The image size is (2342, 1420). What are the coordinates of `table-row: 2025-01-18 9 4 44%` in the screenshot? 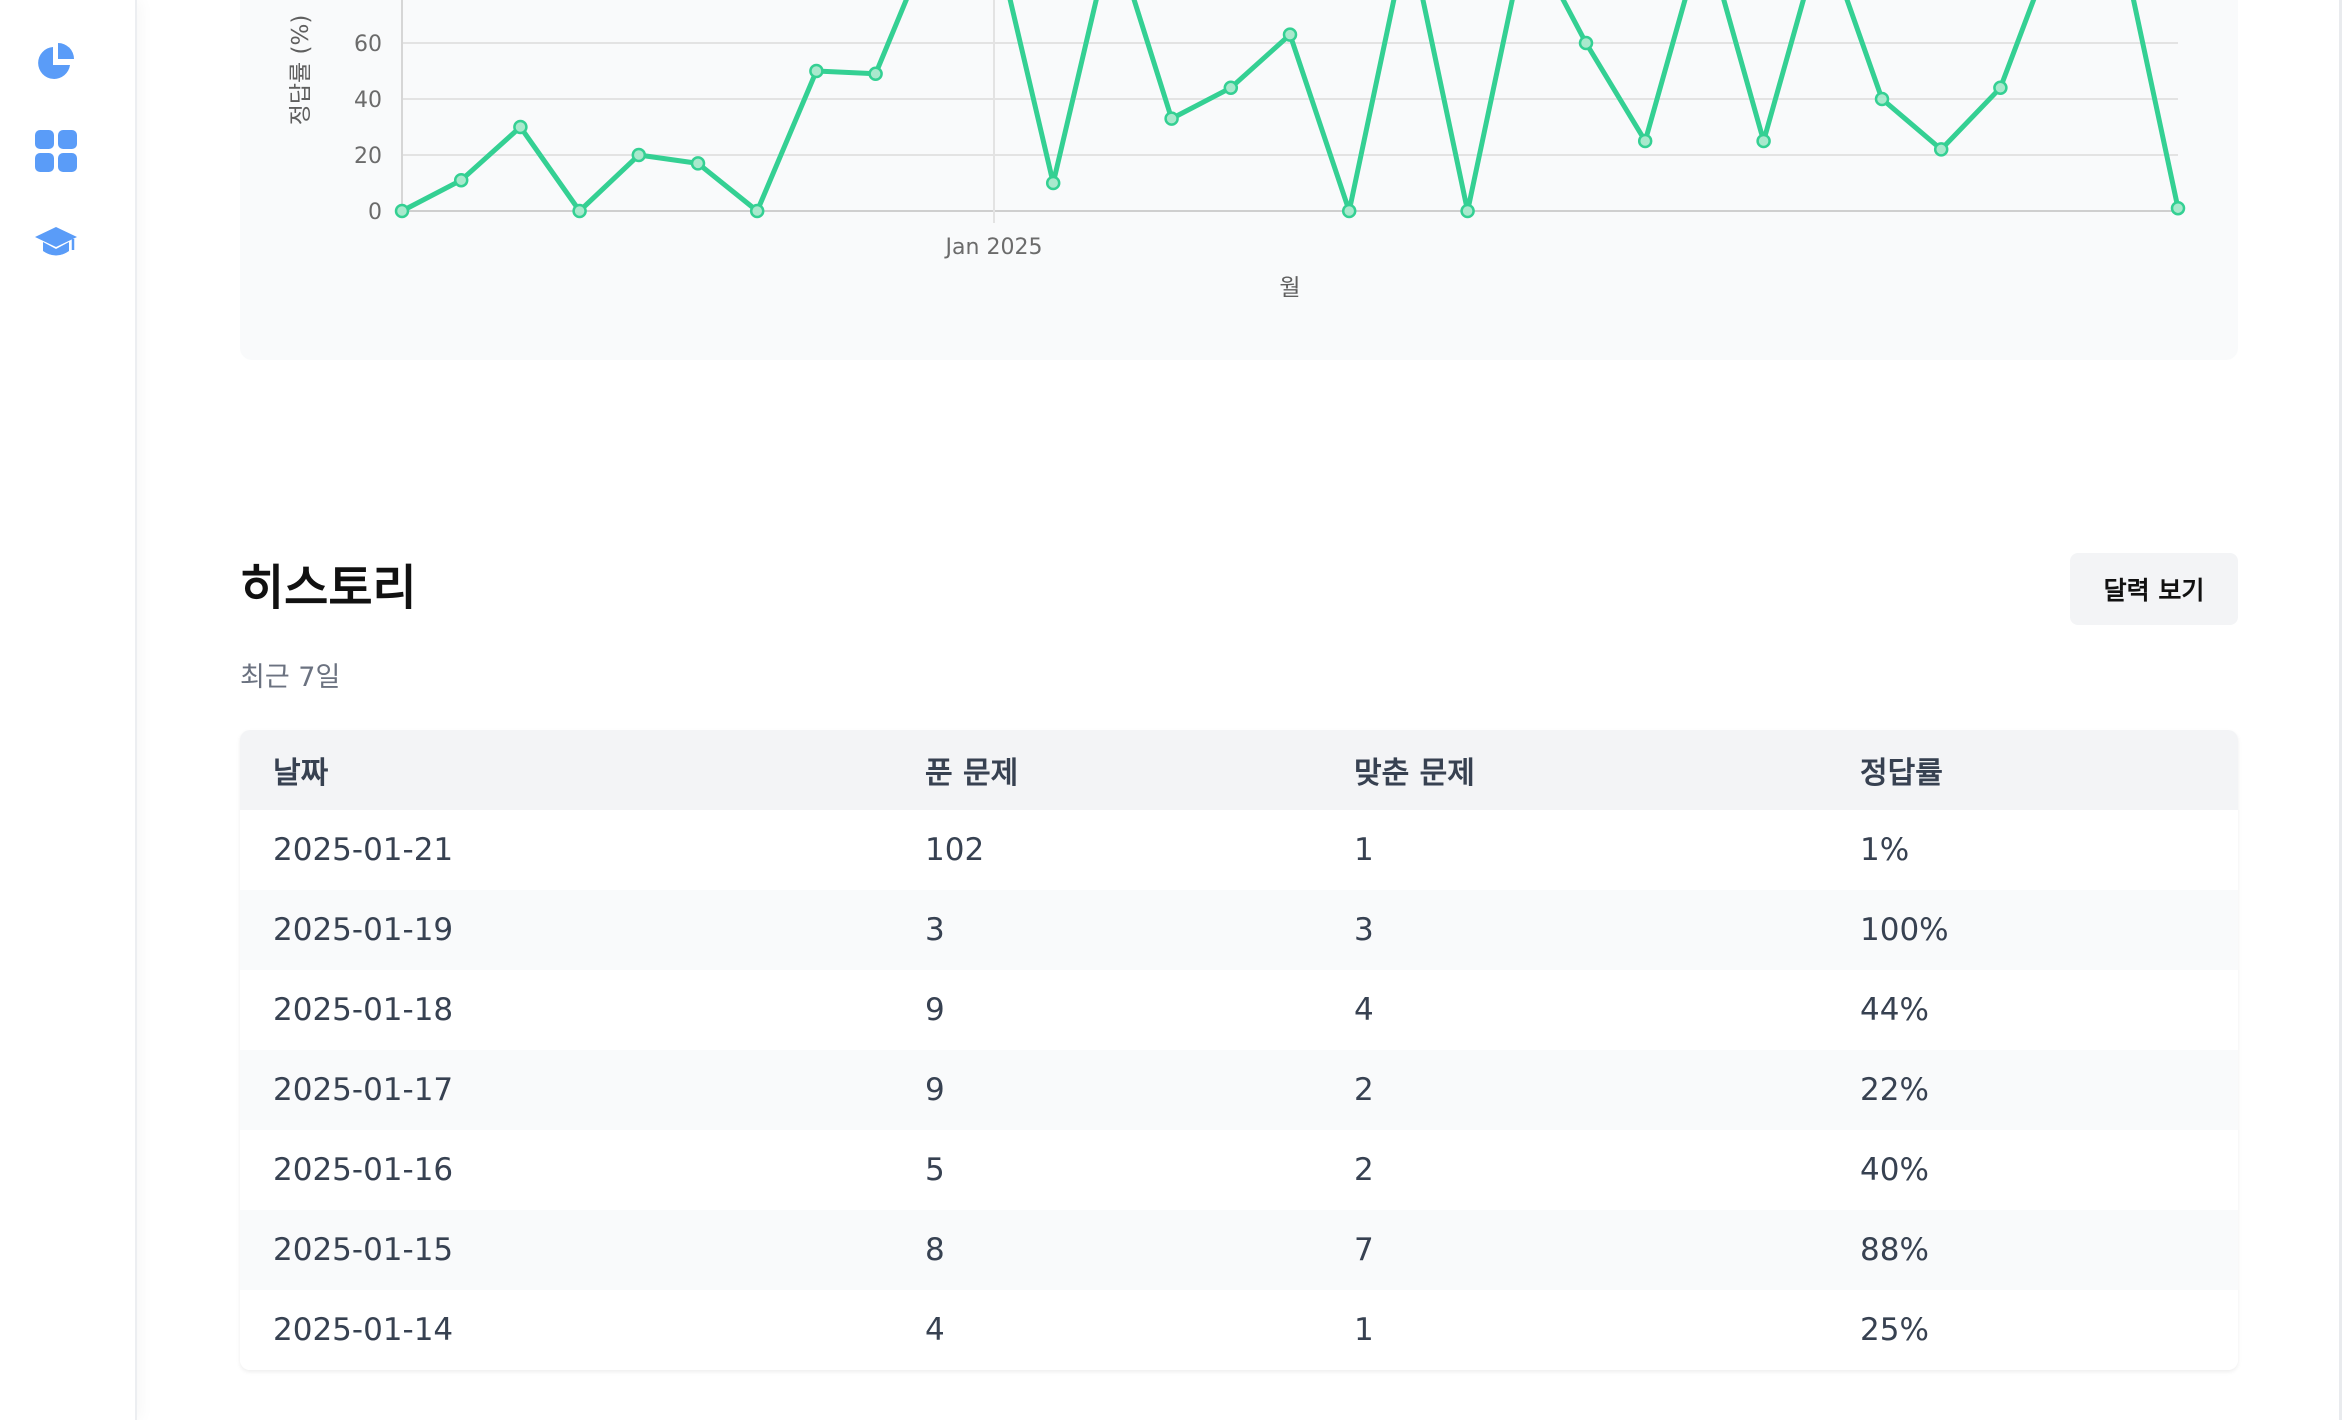 It's located at (1239, 1010).